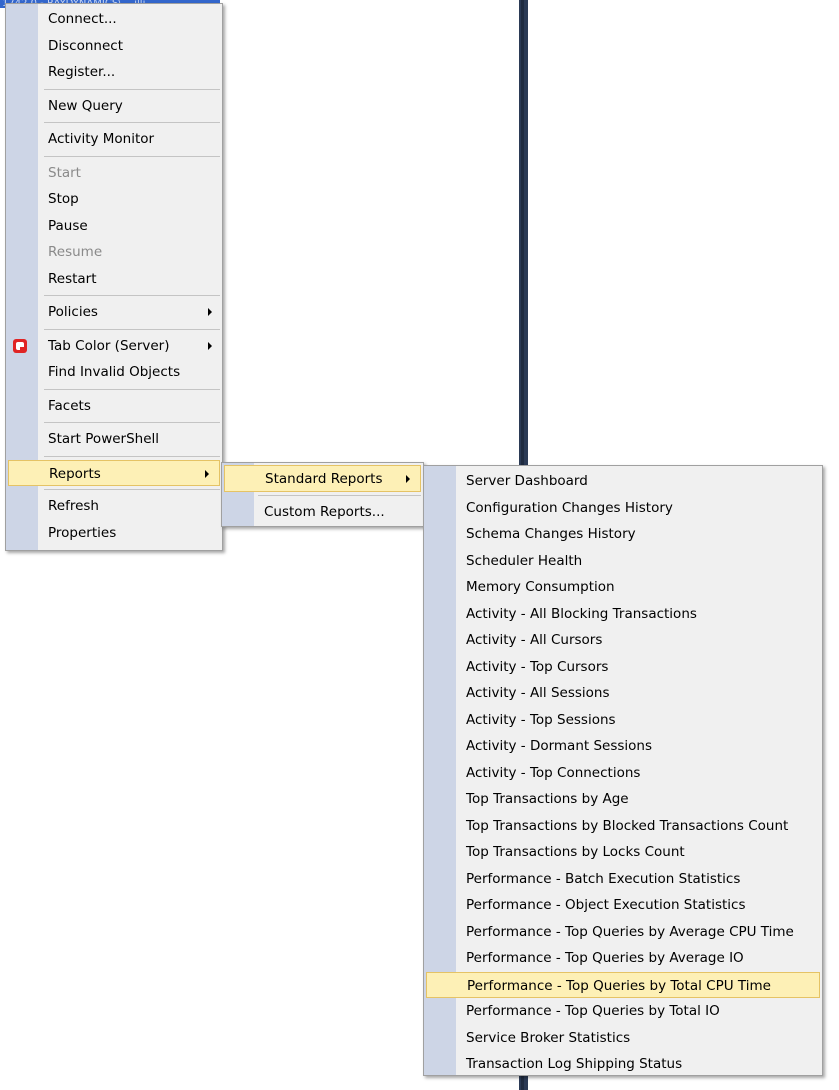 The image size is (839, 1090). What do you see at coordinates (623, 640) in the screenshot?
I see `report-item: Activity - All Cursors` at bounding box center [623, 640].